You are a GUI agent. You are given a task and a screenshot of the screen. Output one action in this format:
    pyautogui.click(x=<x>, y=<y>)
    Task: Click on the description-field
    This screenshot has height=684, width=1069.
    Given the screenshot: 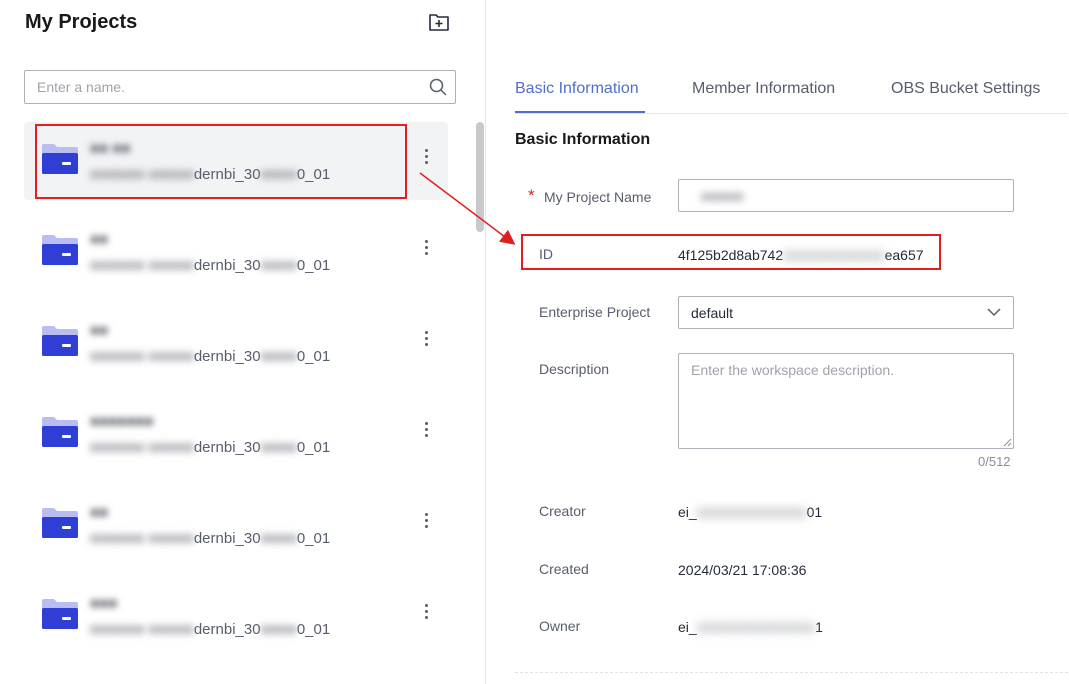 What is the action you would take?
    pyautogui.click(x=846, y=401)
    